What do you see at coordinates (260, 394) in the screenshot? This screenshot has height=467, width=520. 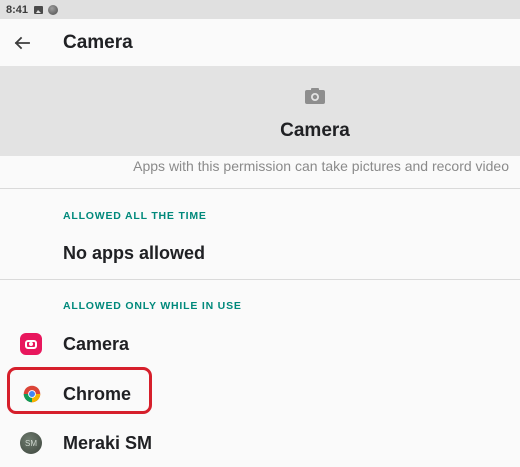 I see `app-row-chrome: Chrome` at bounding box center [260, 394].